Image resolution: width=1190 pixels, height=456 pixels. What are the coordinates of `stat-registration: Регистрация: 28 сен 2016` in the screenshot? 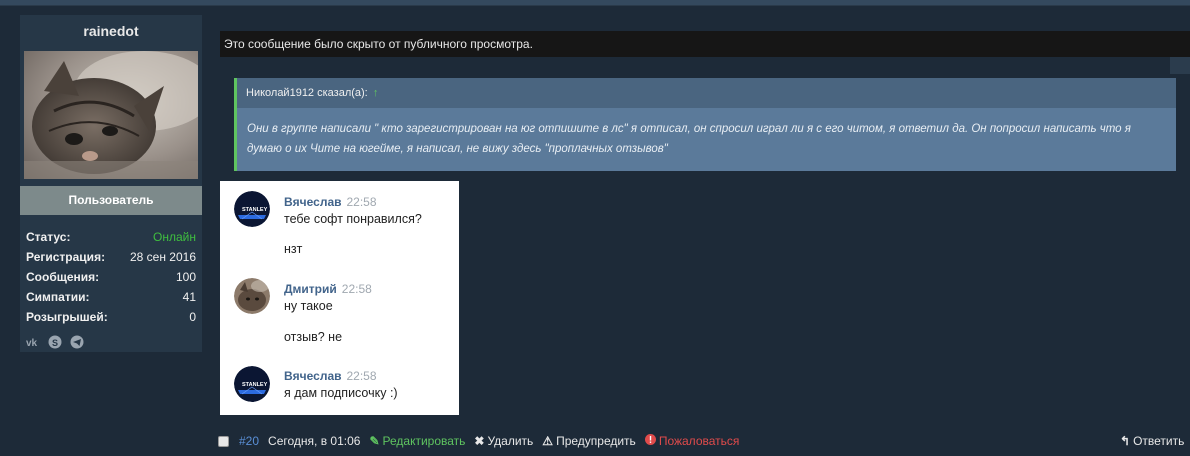 It's located at (111, 257).